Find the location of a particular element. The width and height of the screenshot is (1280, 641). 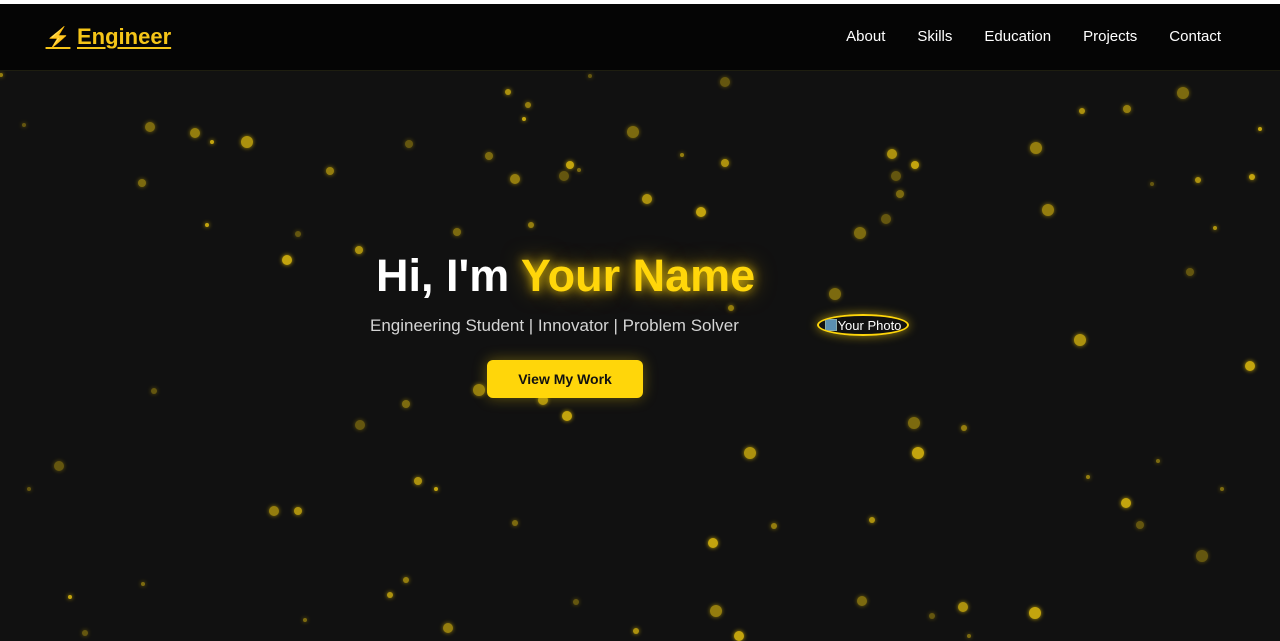

nav-link-contact: Contact is located at coordinates (1195, 36).